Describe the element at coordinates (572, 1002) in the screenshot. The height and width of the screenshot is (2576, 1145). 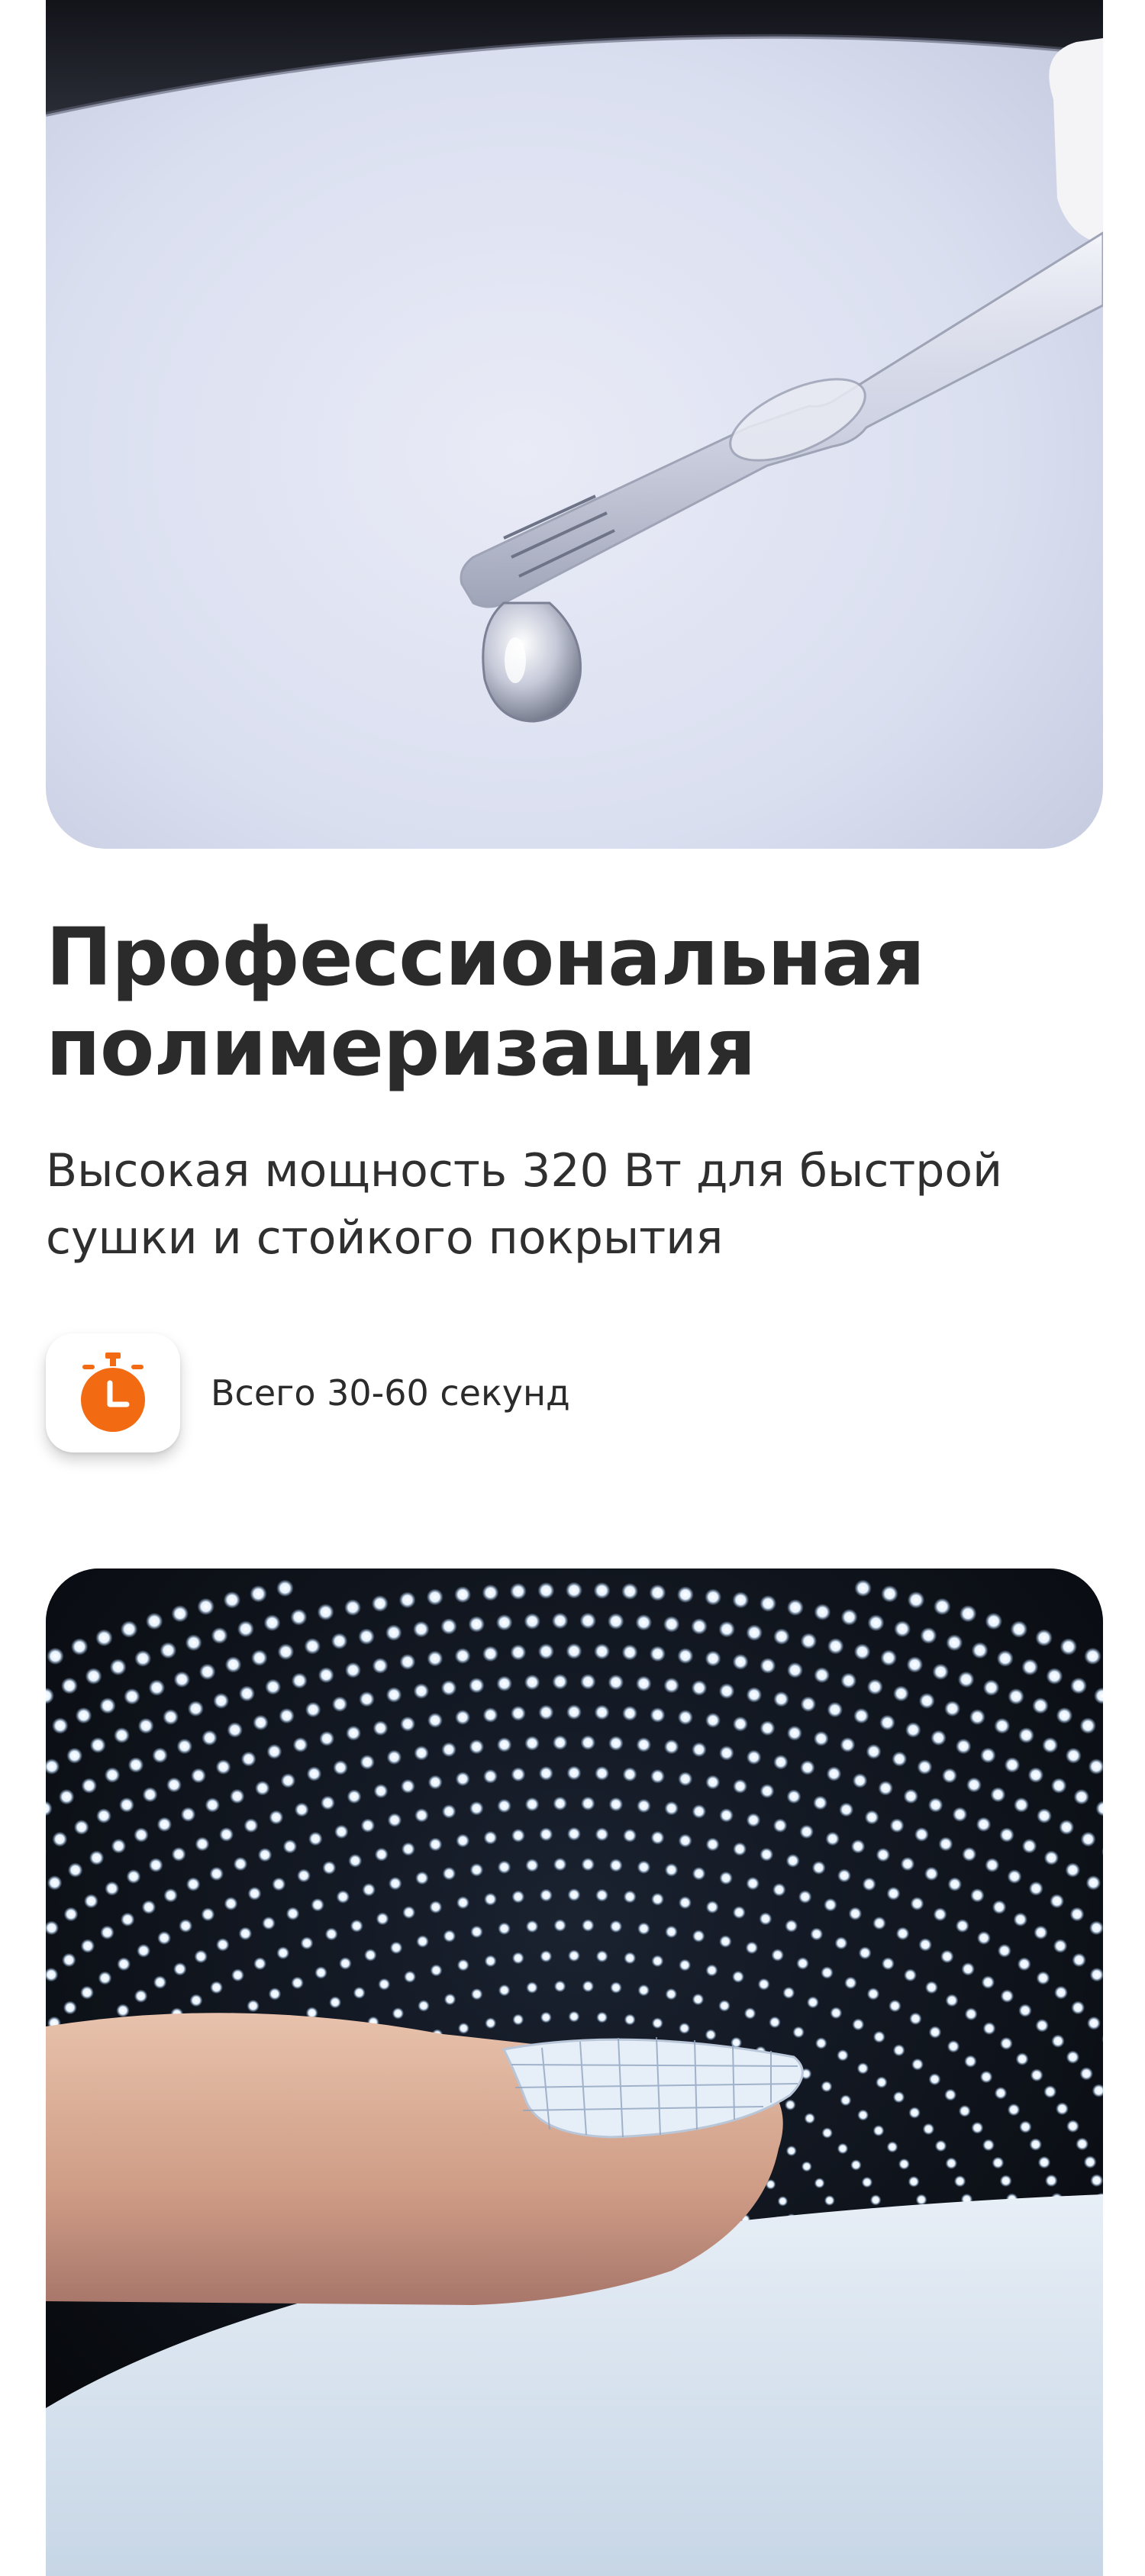
I see `section-title: Профессиональная полимеризация` at that location.